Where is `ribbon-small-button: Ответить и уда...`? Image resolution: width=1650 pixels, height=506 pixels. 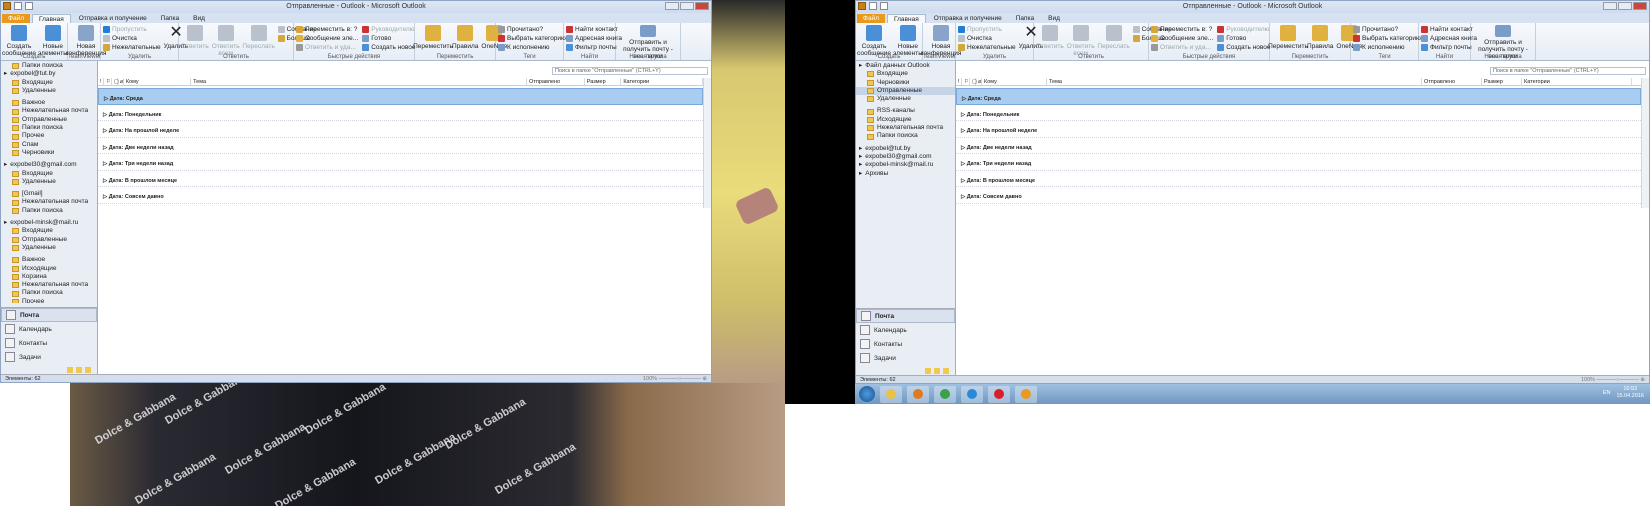
ribbon-small-button: Ответить и уда... is located at coordinates (1182, 47).